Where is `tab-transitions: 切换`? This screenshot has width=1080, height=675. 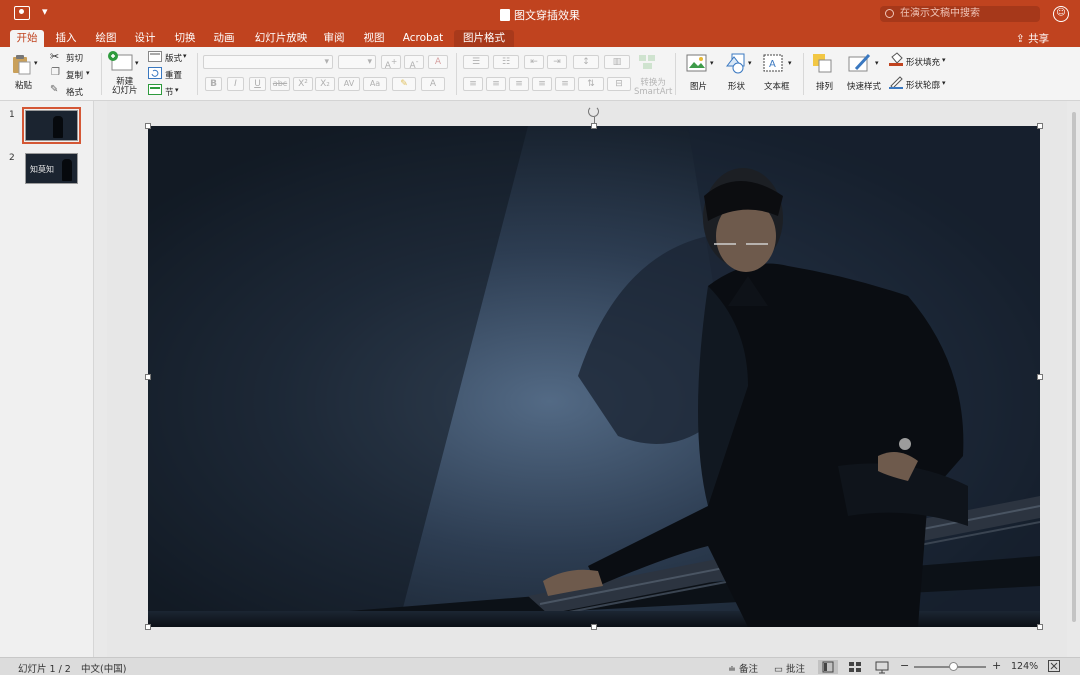 tab-transitions: 切换 is located at coordinates (185, 38).